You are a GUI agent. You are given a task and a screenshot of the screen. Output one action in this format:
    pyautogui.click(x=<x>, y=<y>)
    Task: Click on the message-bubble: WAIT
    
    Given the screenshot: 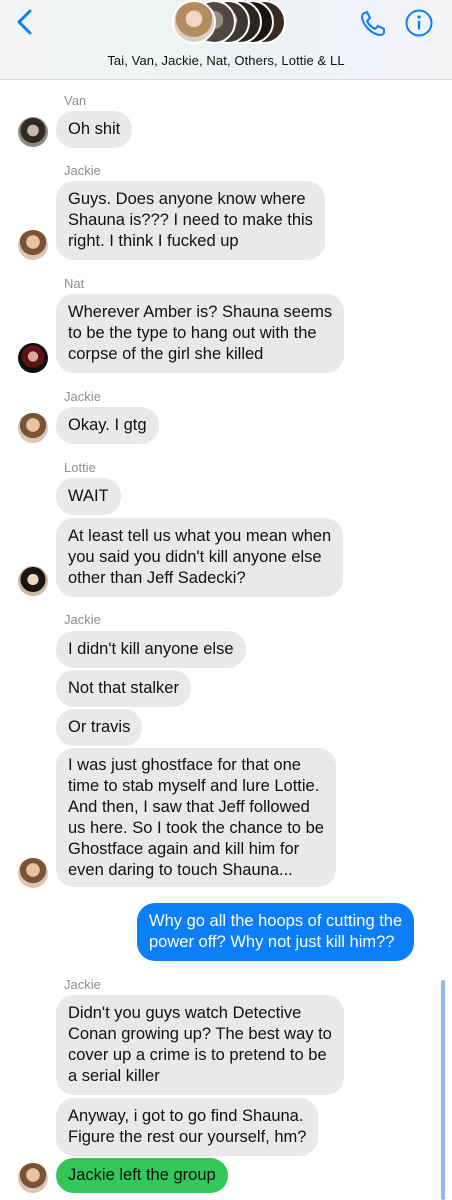 What is the action you would take?
    pyautogui.click(x=88, y=496)
    